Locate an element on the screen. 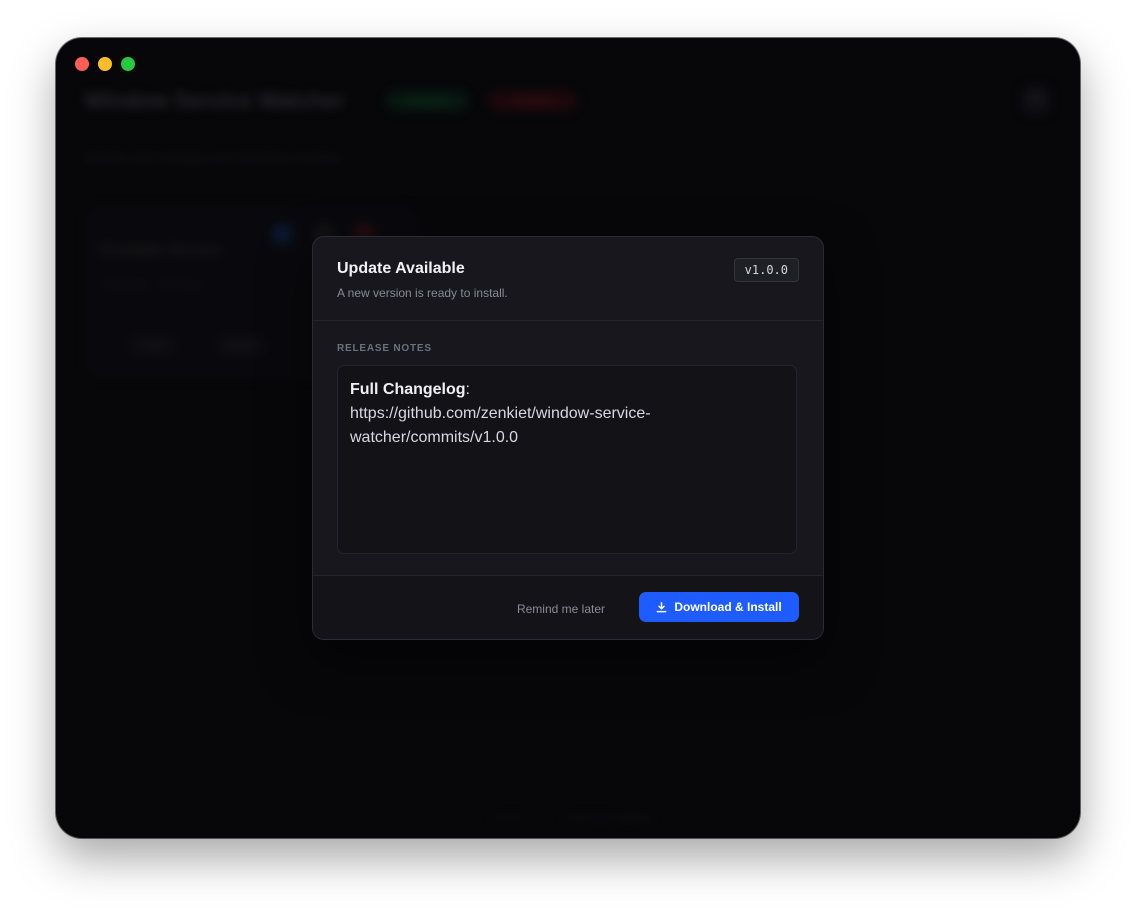 The width and height of the screenshot is (1136, 912). download-install-button: Download & Install is located at coordinates (719, 607).